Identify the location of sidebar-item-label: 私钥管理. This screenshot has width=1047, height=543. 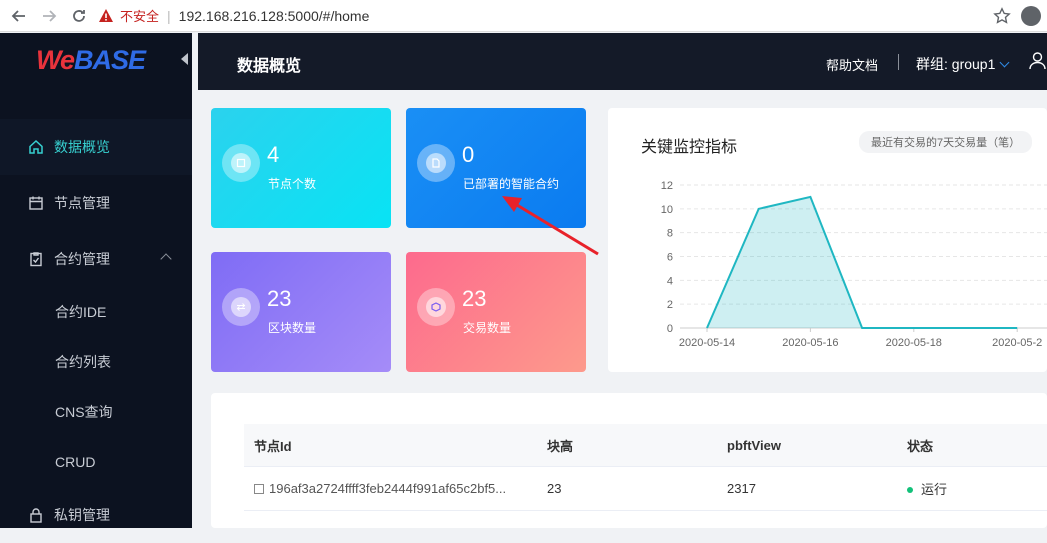
(82, 515).